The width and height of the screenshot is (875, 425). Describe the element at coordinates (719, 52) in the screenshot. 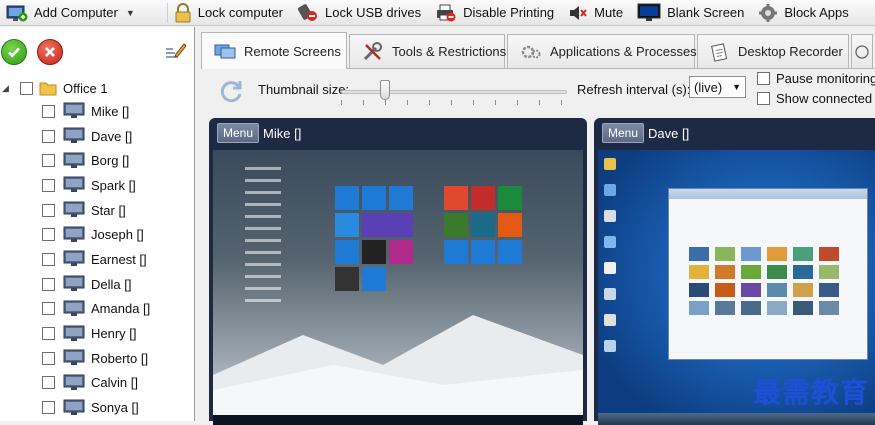

I see `recorder-icon` at that location.